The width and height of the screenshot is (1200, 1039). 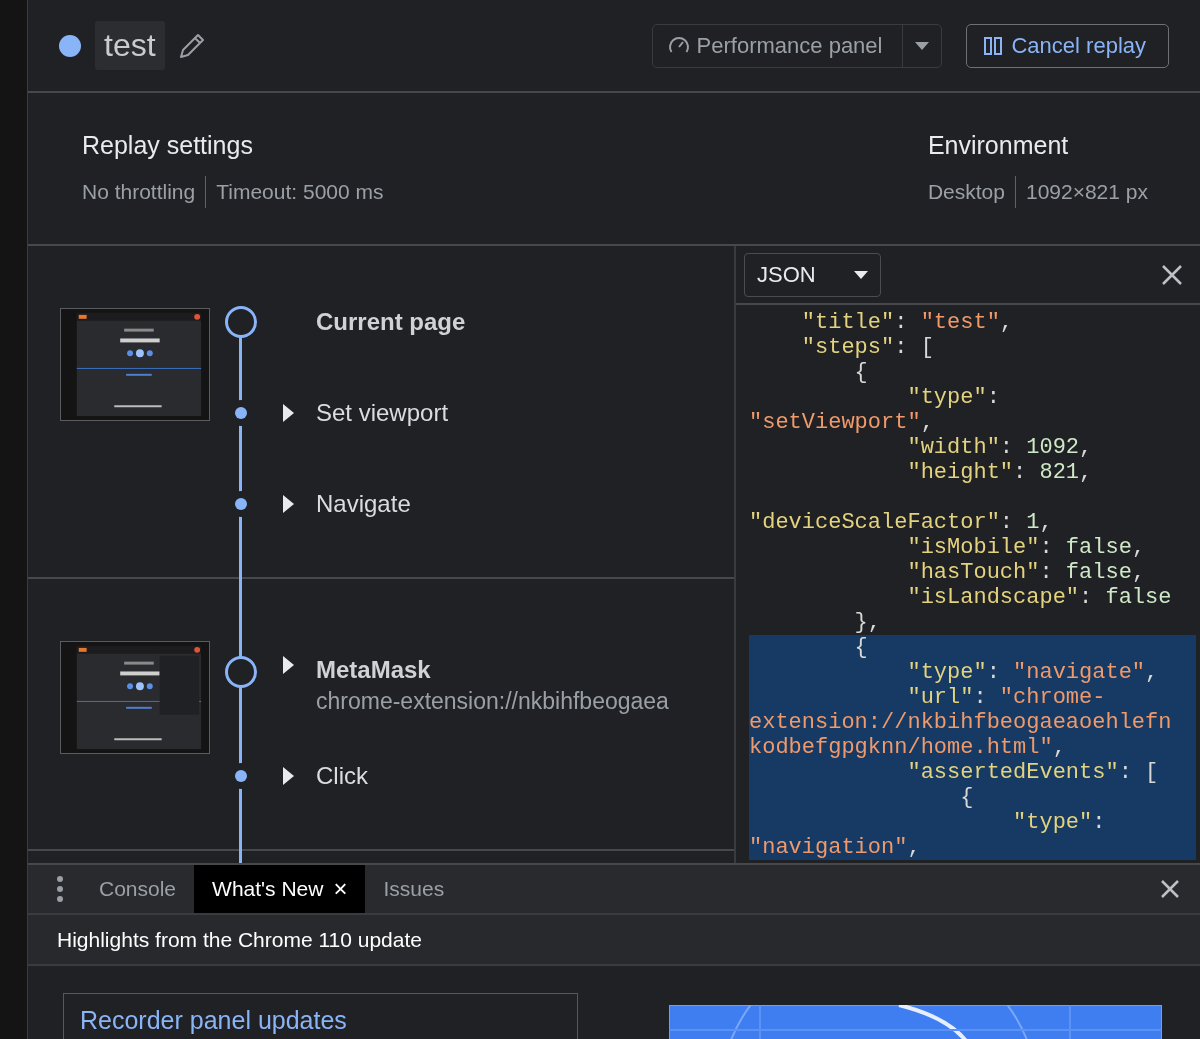 What do you see at coordinates (294, 192) in the screenshot?
I see `setting-value: Timeout: 5000 ms` at bounding box center [294, 192].